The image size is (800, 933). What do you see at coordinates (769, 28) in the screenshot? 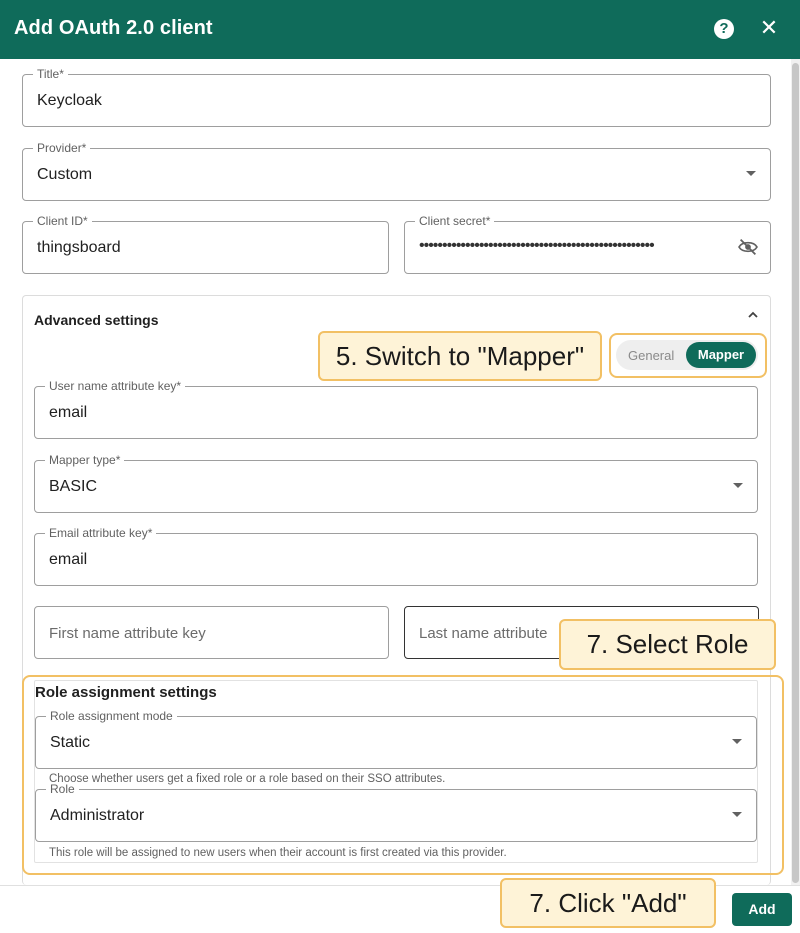
I see `close-icon: ✕` at bounding box center [769, 28].